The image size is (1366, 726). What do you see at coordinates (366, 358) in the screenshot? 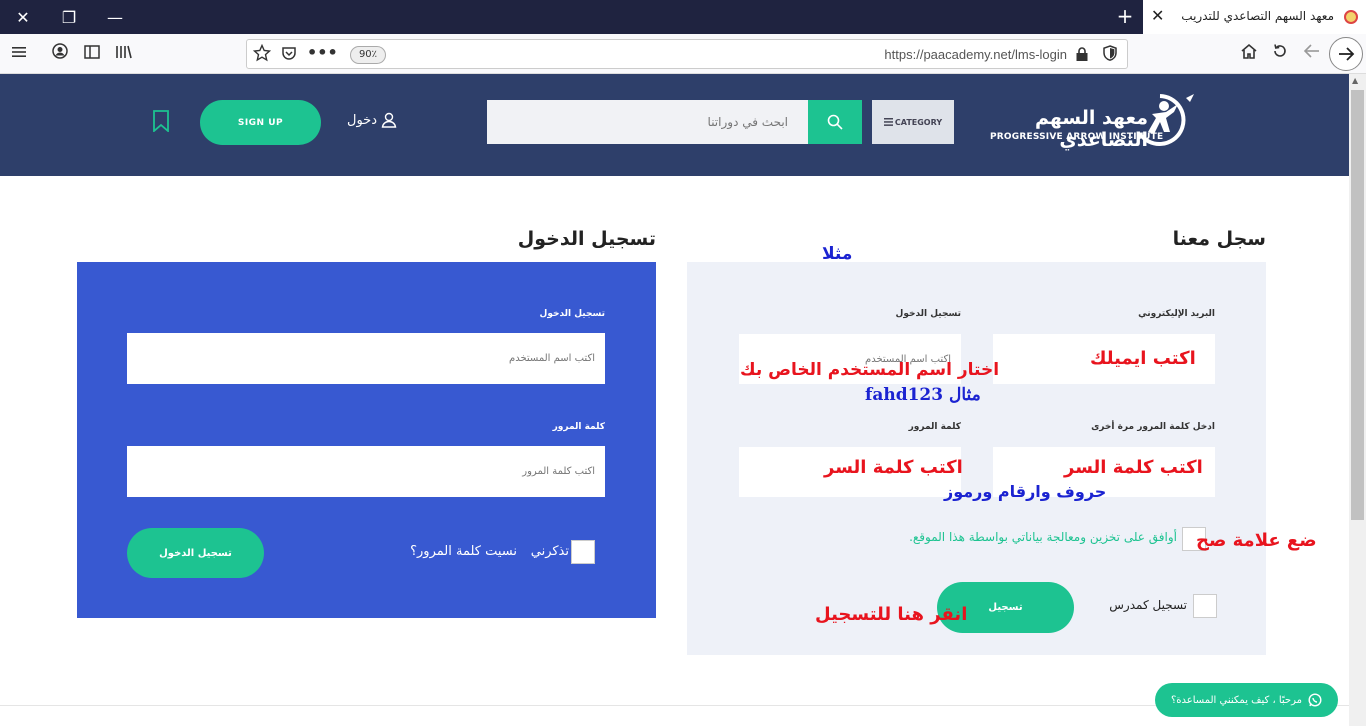
I see `login-username-input` at bounding box center [366, 358].